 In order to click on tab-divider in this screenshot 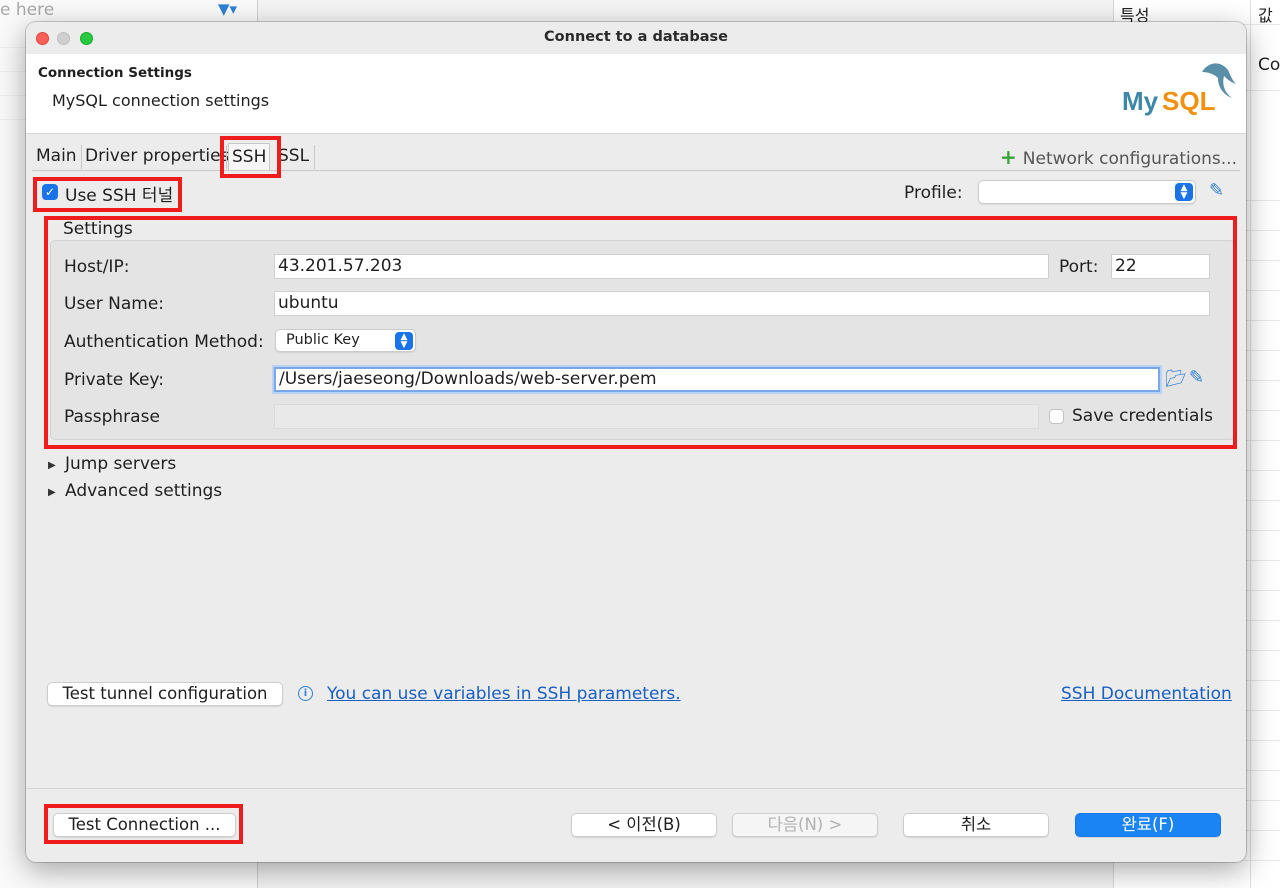, I will do `click(636, 170)`.